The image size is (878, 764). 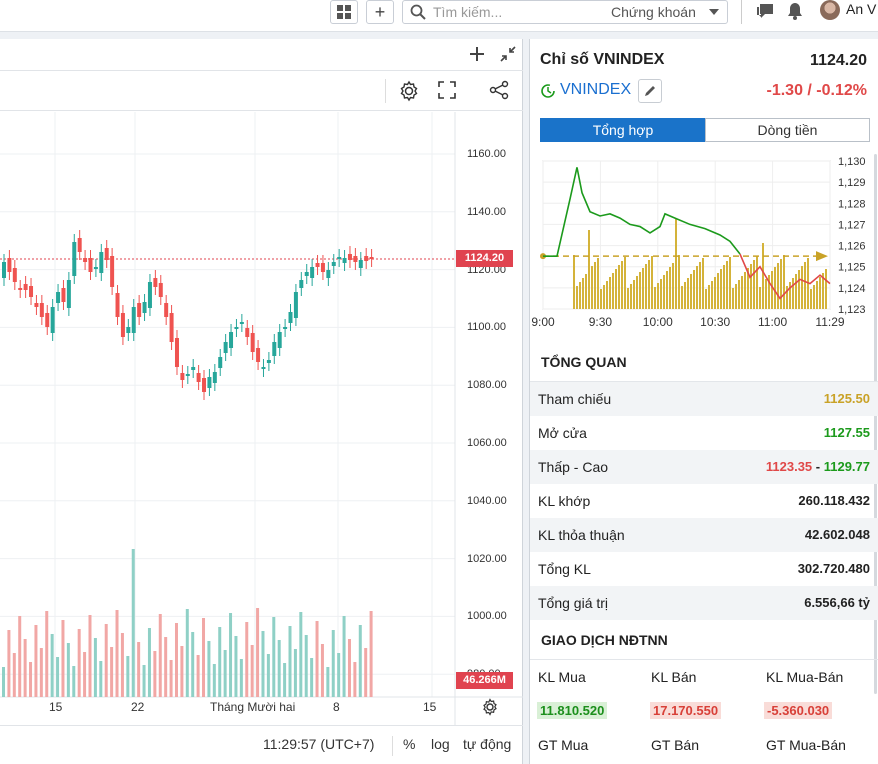 I want to click on price-axis-label: 1020.00, so click(x=487, y=558).